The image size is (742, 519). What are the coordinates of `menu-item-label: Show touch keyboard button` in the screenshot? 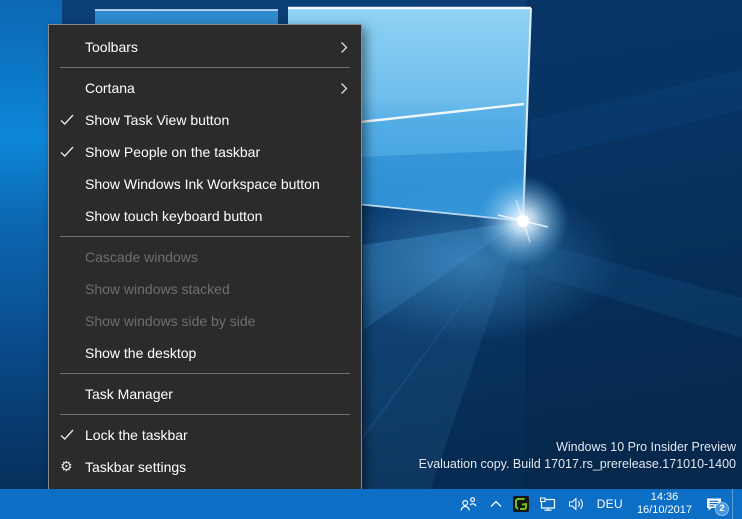 It's located at (174, 216).